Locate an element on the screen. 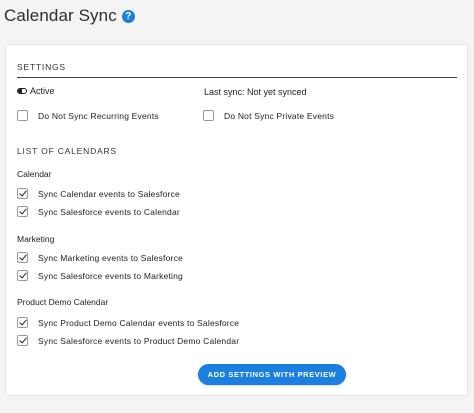  sync-option: Sync Calendar events to Salesforce is located at coordinates (98, 193).